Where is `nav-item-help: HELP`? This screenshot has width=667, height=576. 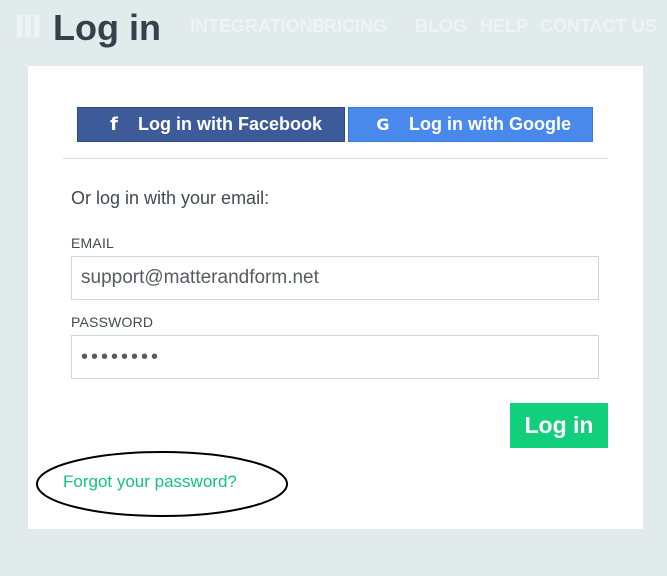
nav-item-help: HELP is located at coordinates (504, 26).